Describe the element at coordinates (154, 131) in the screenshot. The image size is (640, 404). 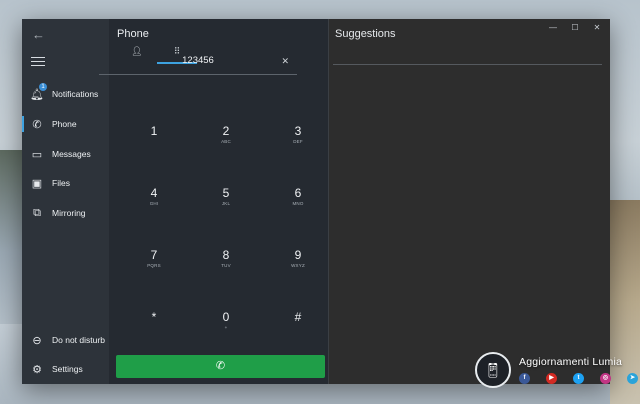
I see `key-digit: 1` at that location.